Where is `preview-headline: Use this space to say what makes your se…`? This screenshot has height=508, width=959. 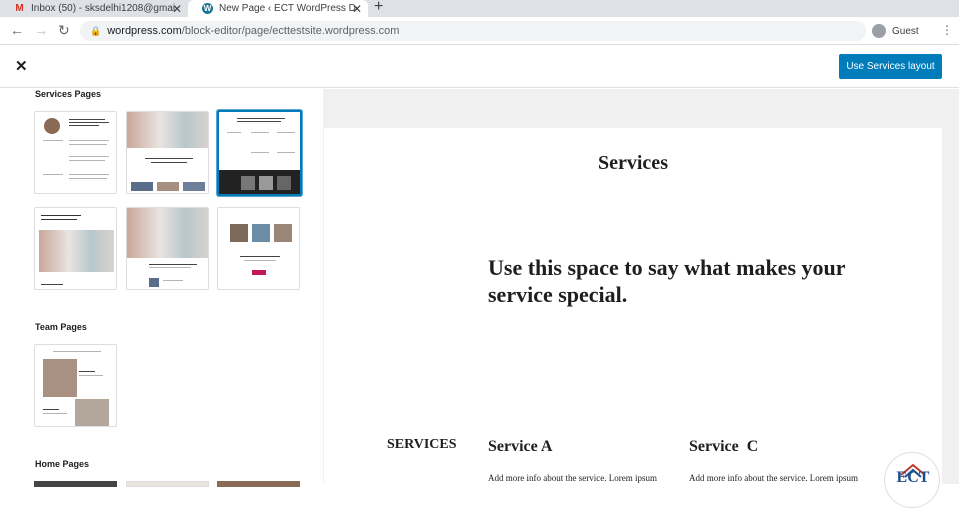 preview-headline: Use this space to say what makes your se… is located at coordinates (667, 281).